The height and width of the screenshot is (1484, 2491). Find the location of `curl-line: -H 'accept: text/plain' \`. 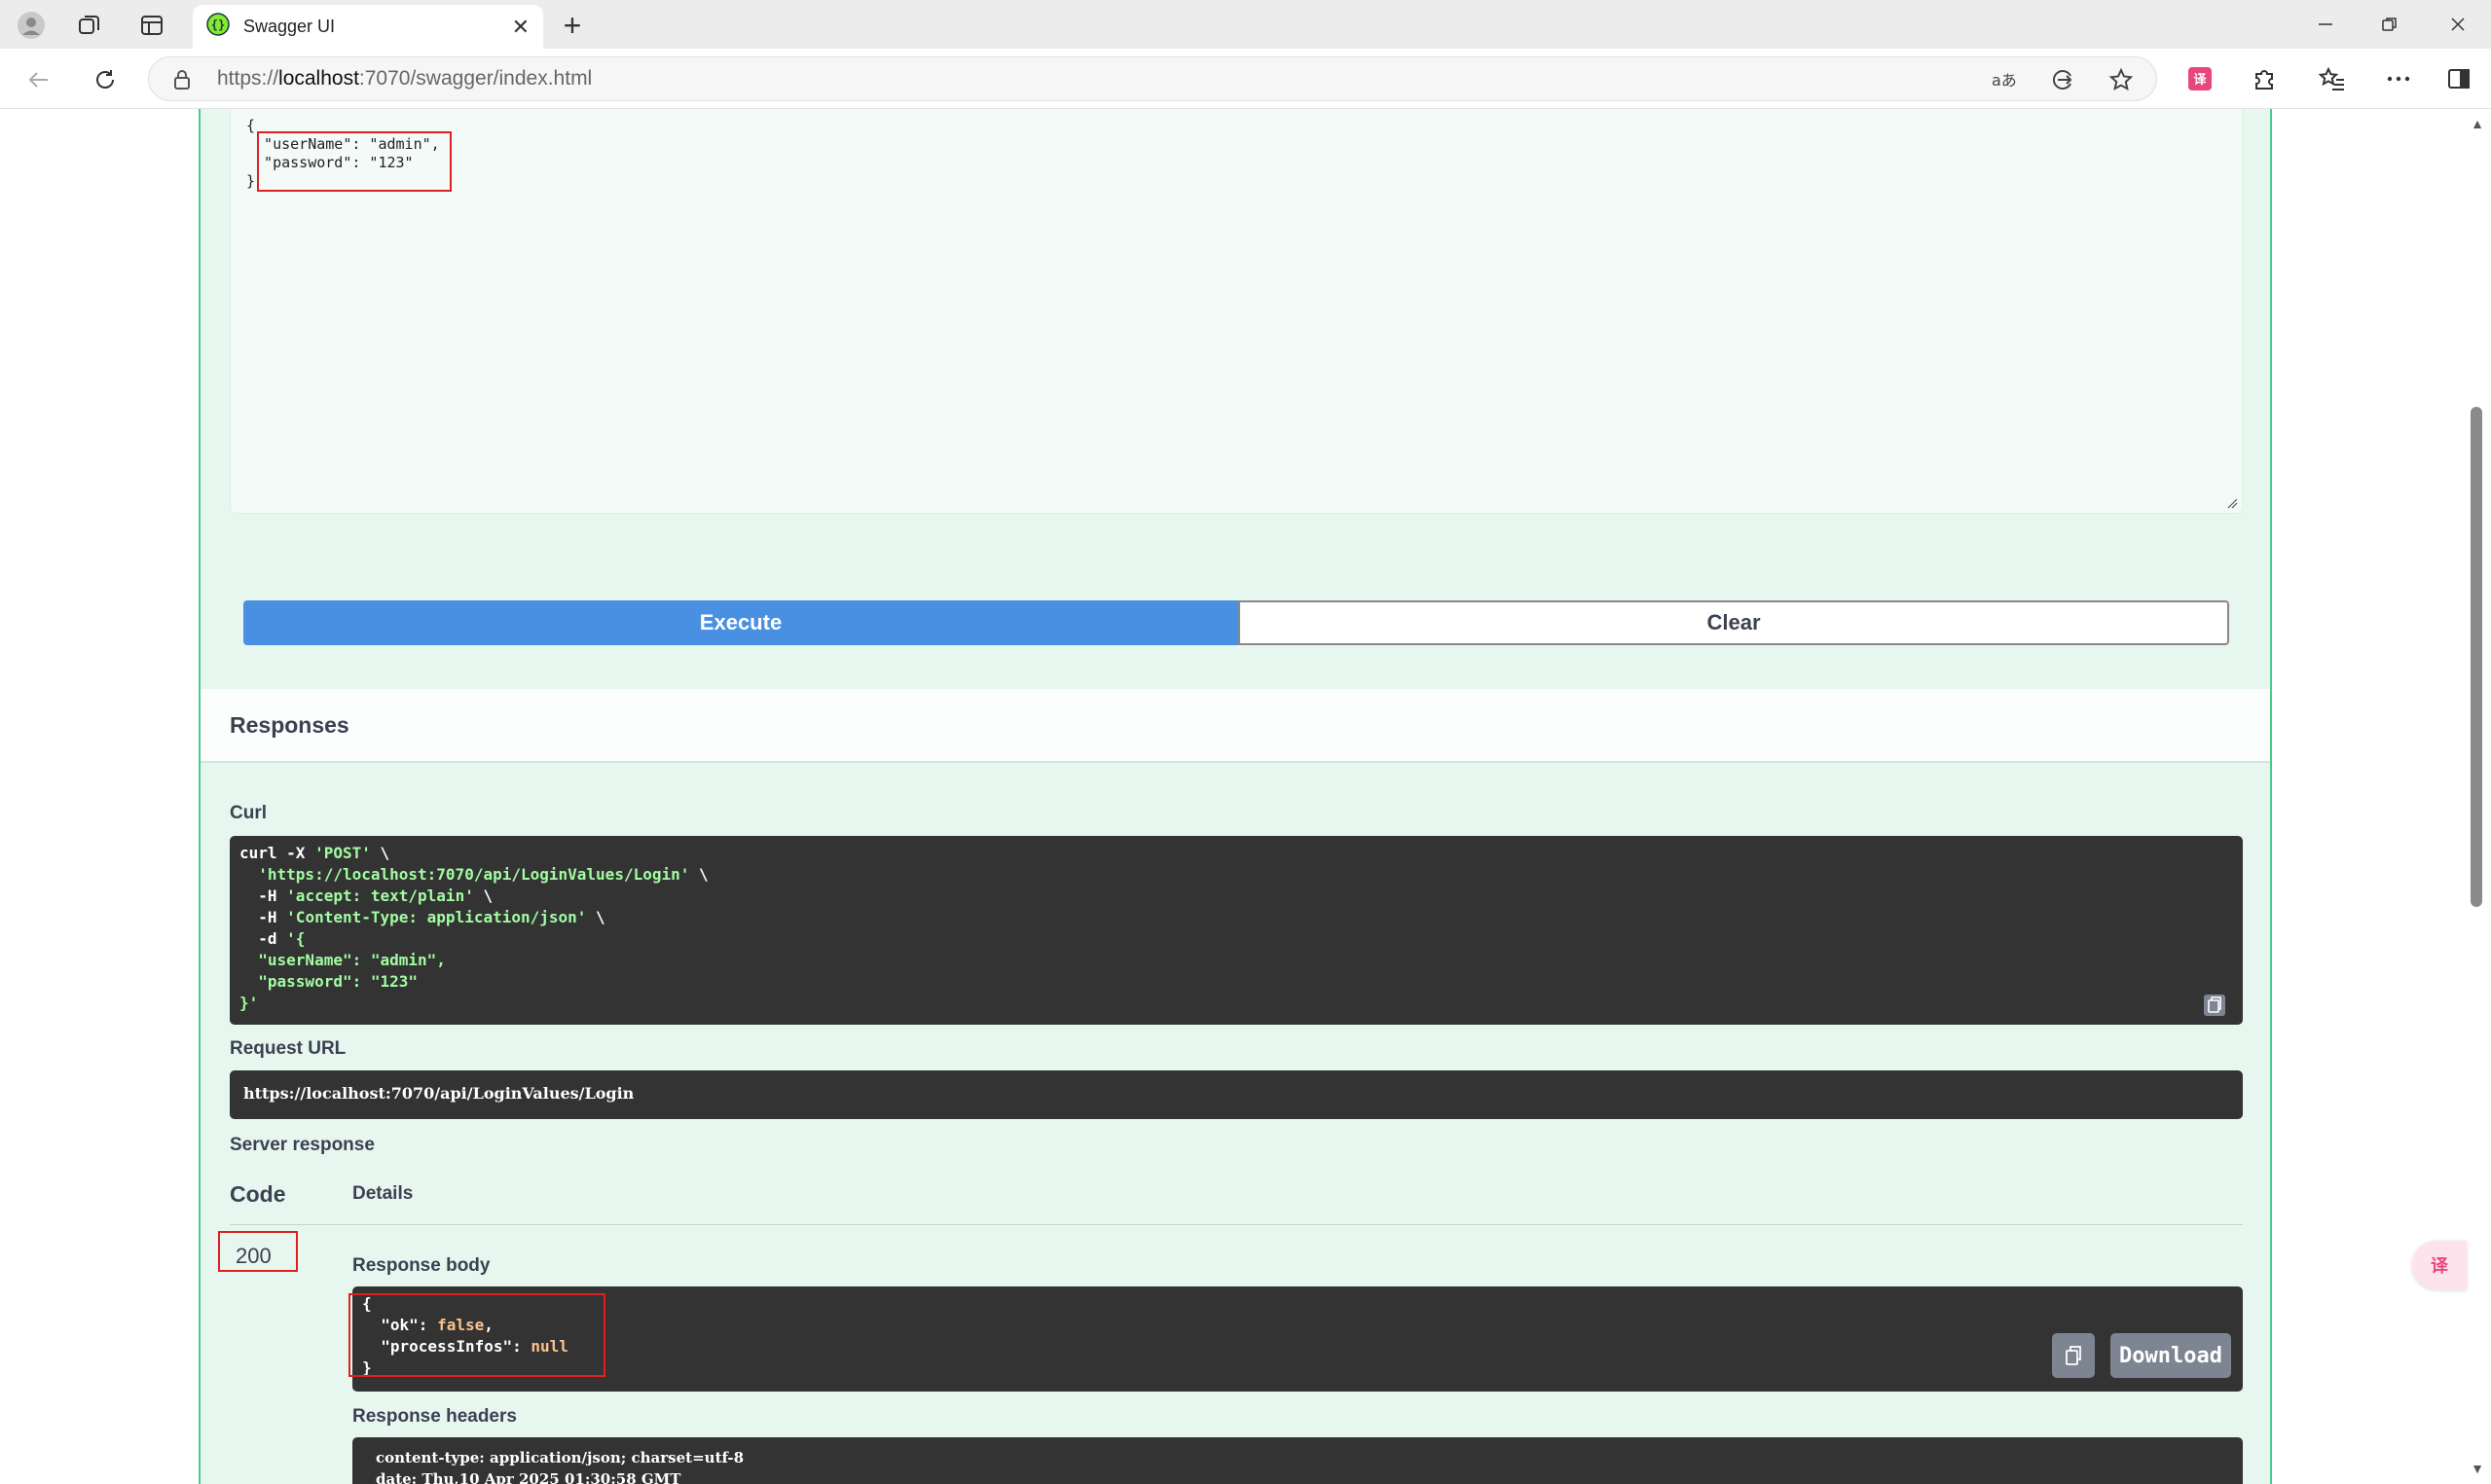

curl-line: -H 'accept: text/plain' \ is located at coordinates (1236, 897).